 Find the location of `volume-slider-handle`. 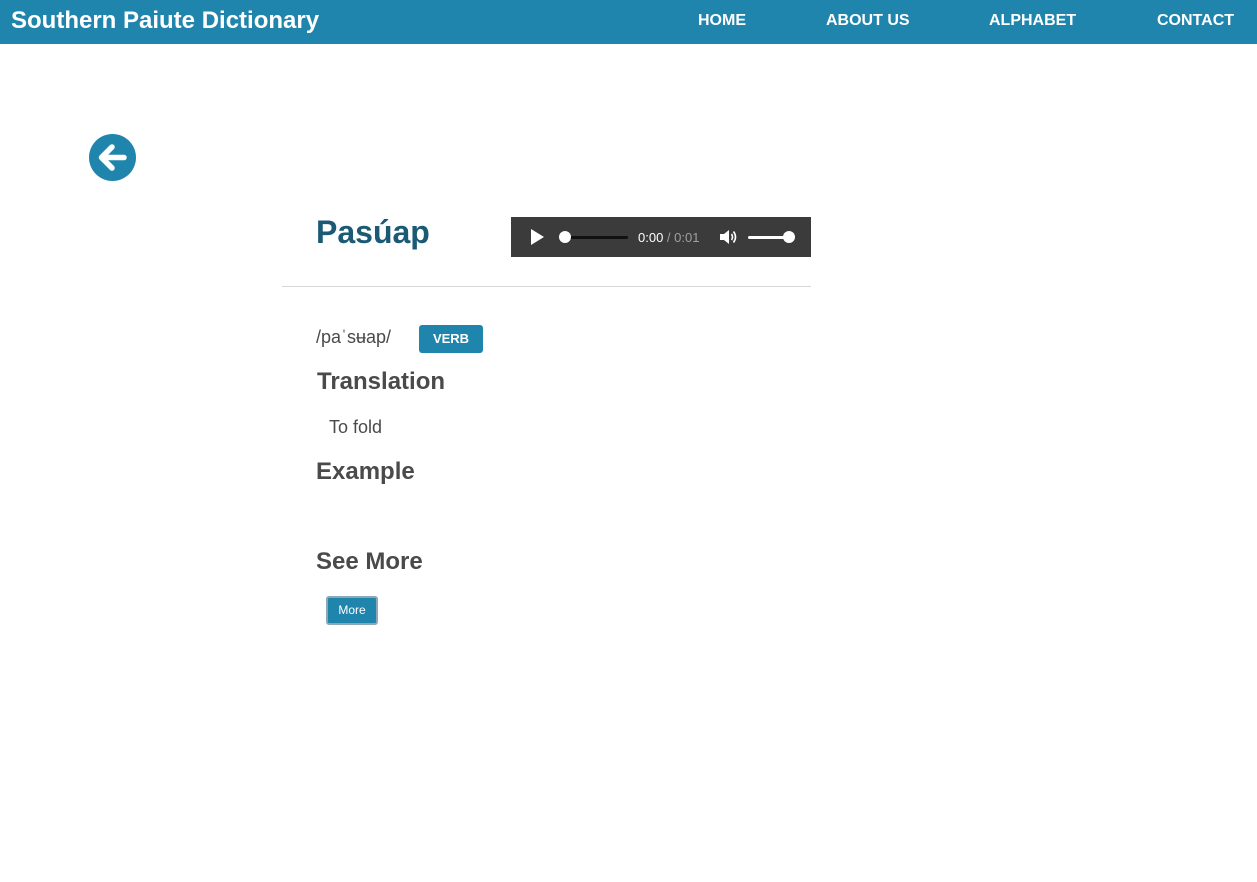

volume-slider-handle is located at coordinates (789, 237).